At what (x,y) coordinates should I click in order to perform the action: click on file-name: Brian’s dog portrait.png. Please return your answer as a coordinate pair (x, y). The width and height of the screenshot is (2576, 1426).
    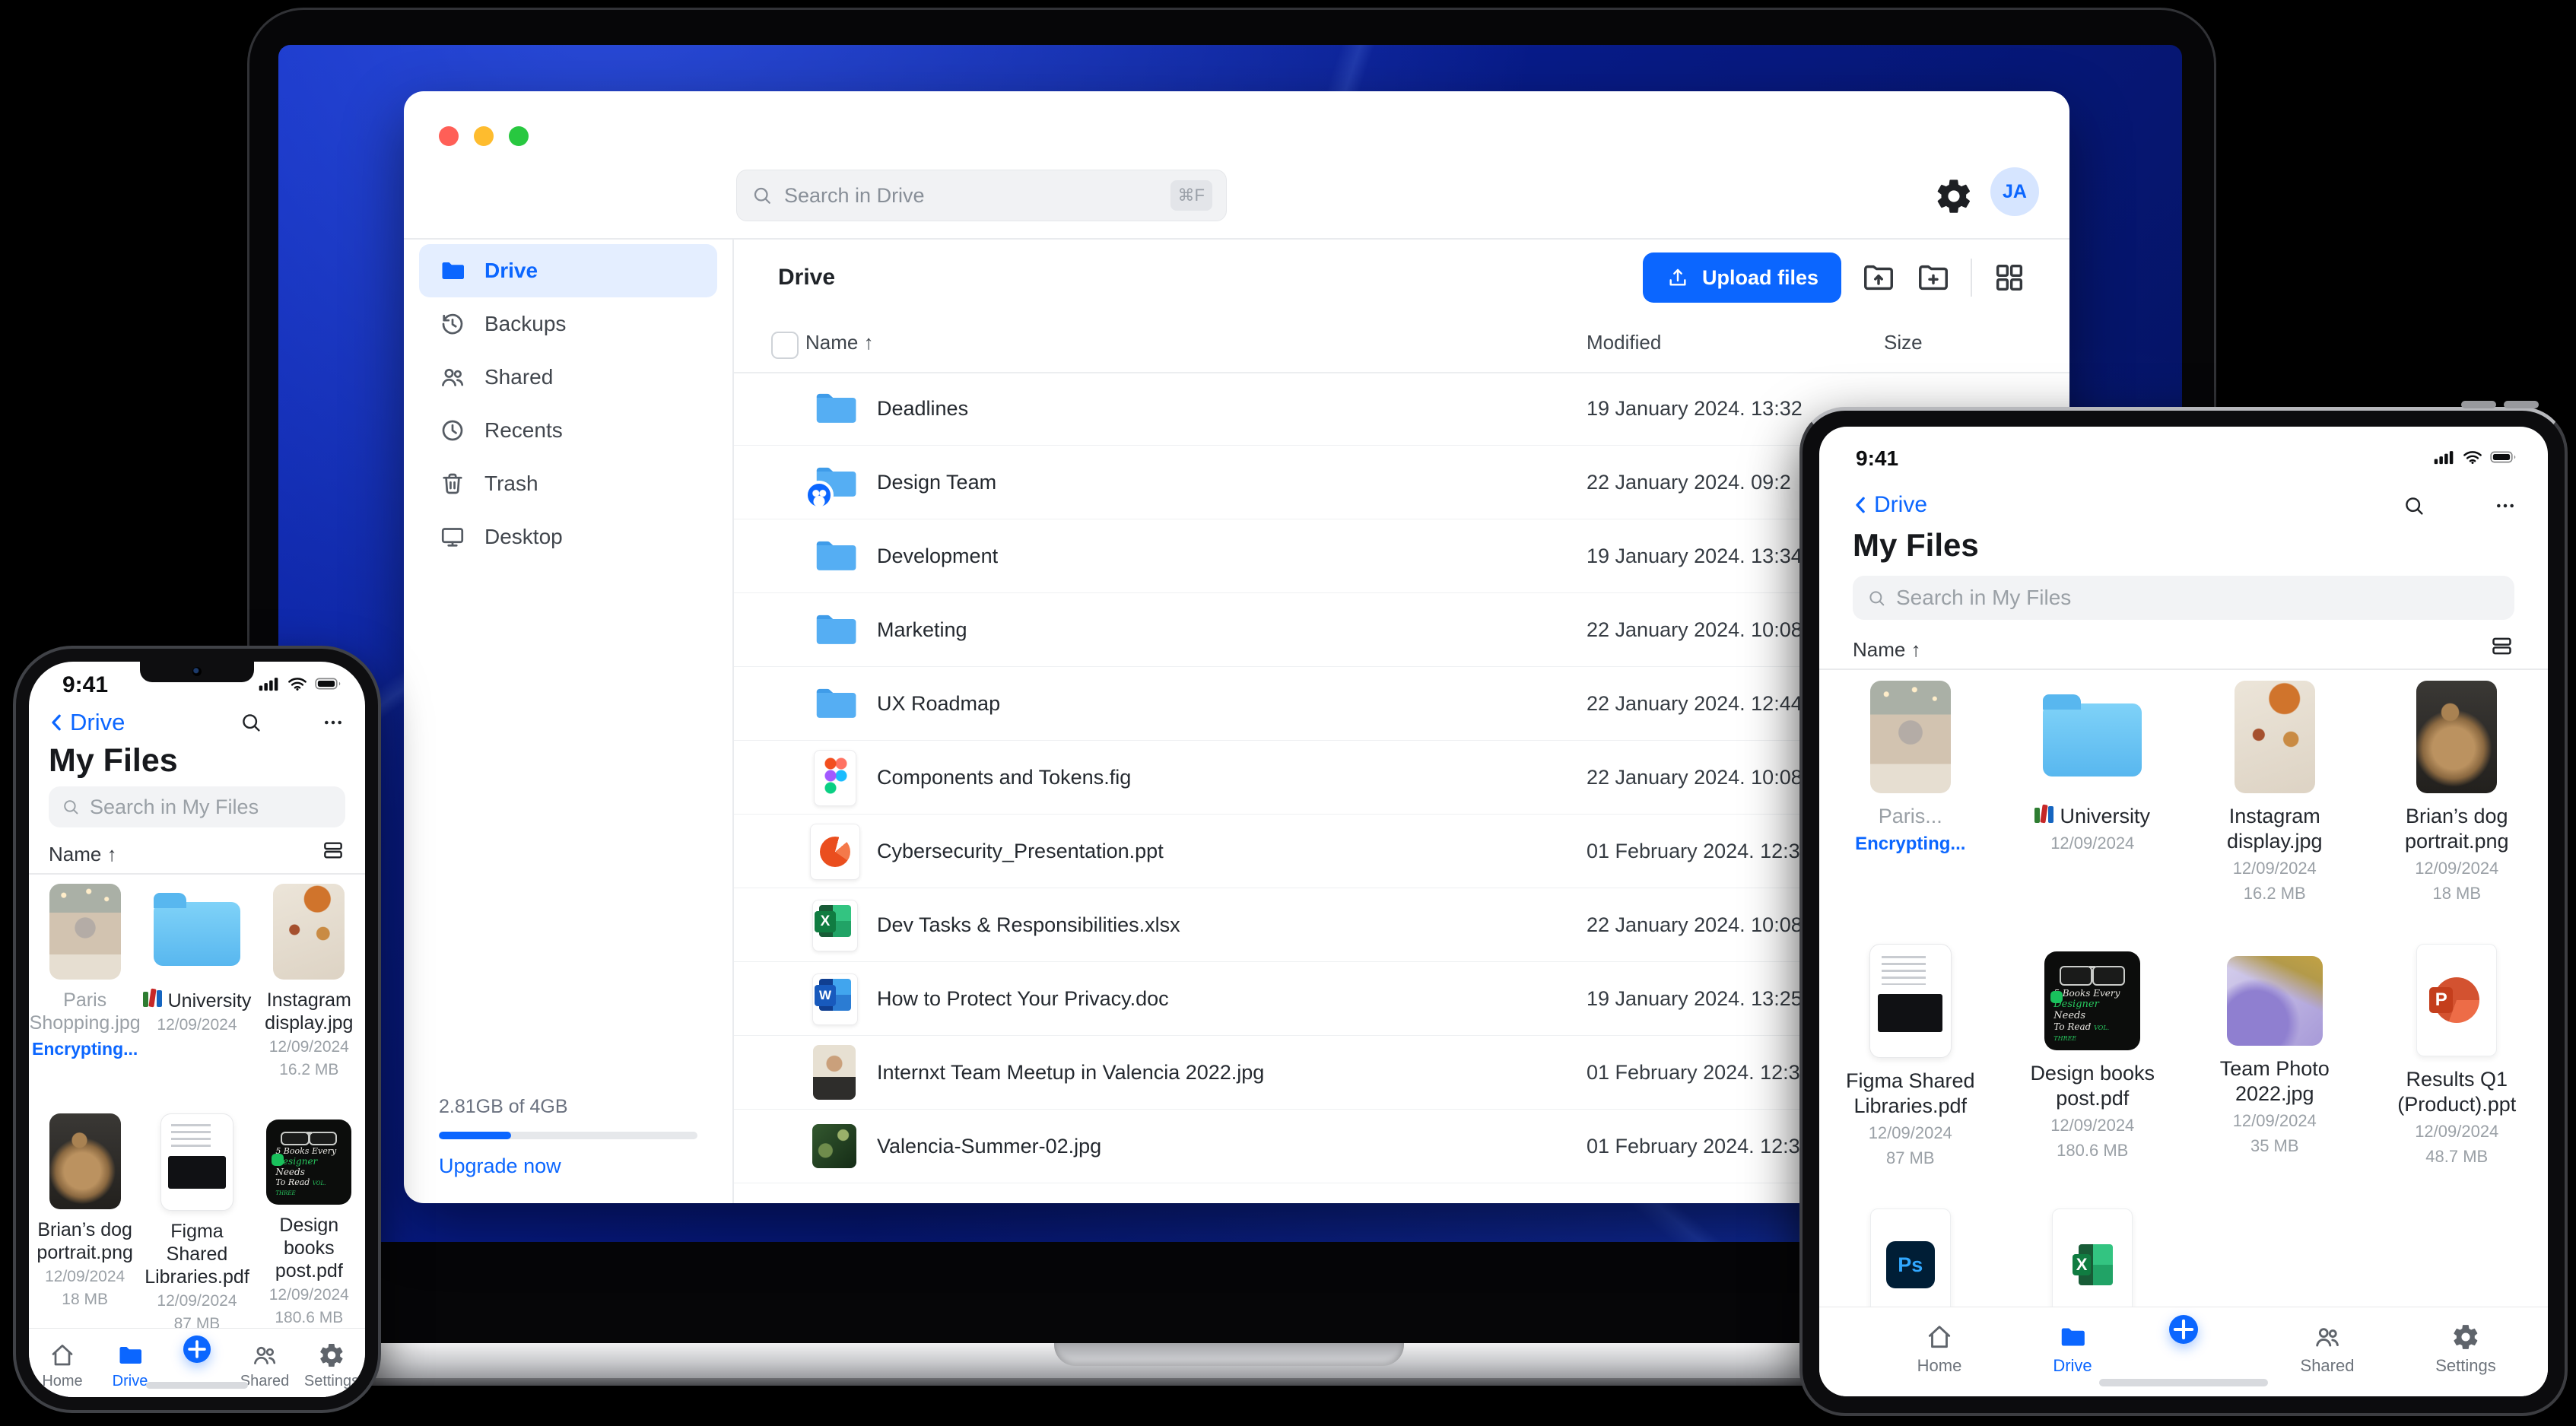
    Looking at the image, I should click on (85, 1241).